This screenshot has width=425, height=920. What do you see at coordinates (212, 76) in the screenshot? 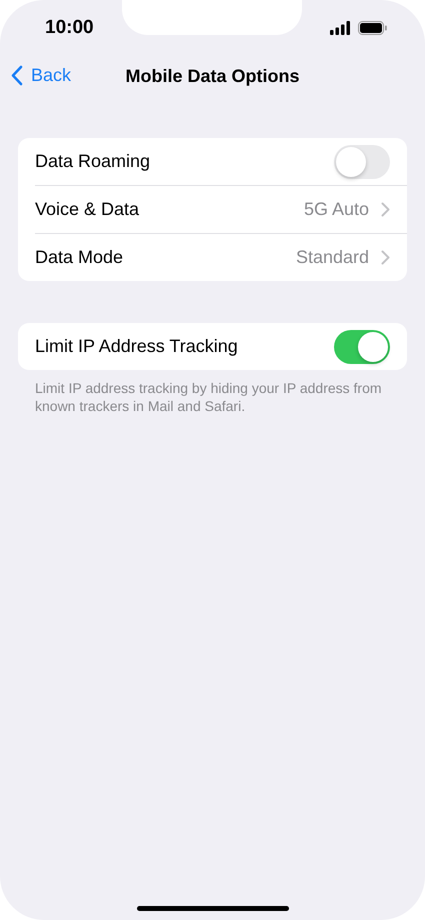
I see `page-title: Mobile Data Options` at bounding box center [212, 76].